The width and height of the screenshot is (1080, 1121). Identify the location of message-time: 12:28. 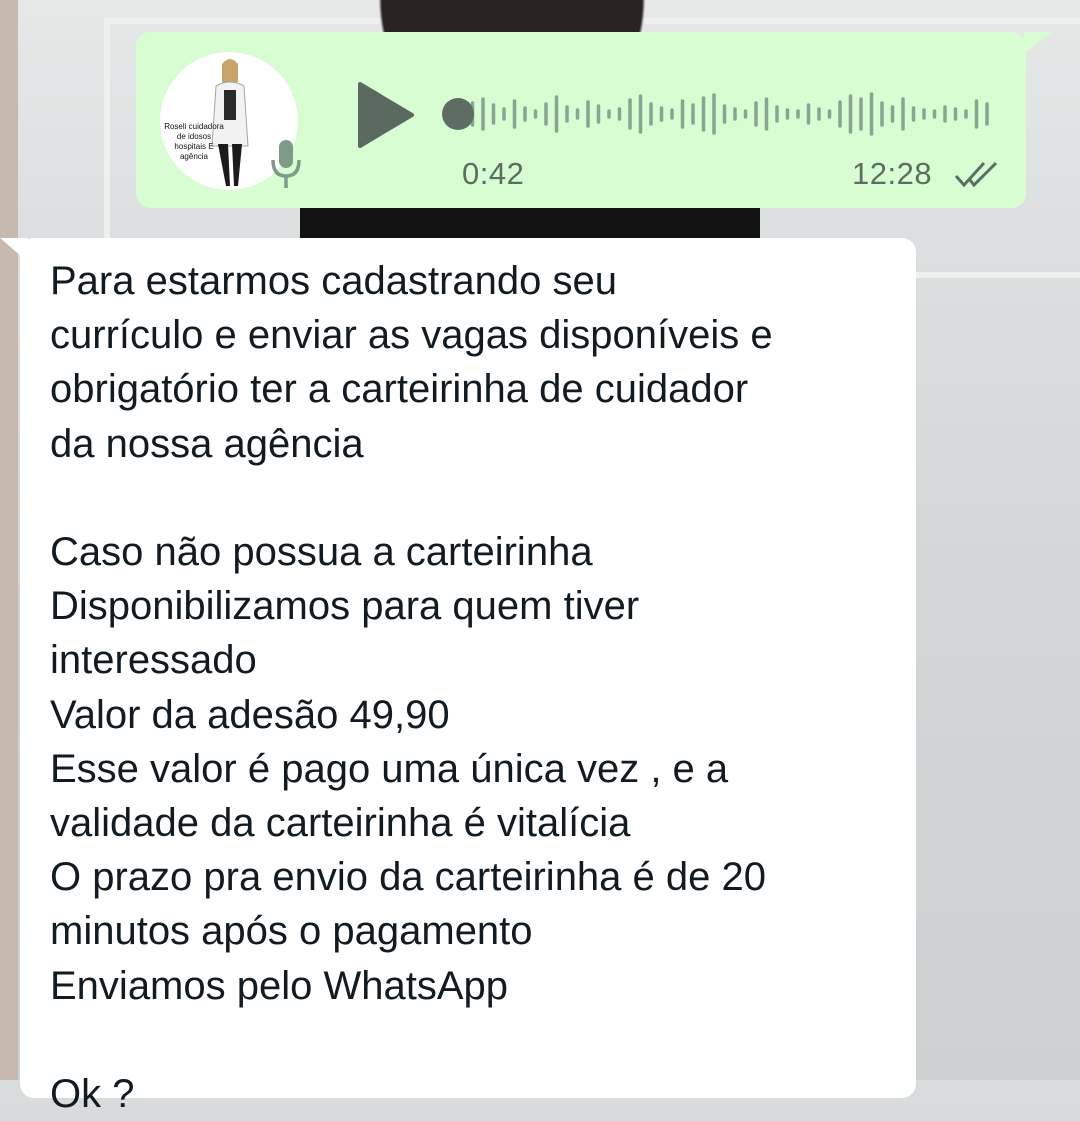
(892, 173).